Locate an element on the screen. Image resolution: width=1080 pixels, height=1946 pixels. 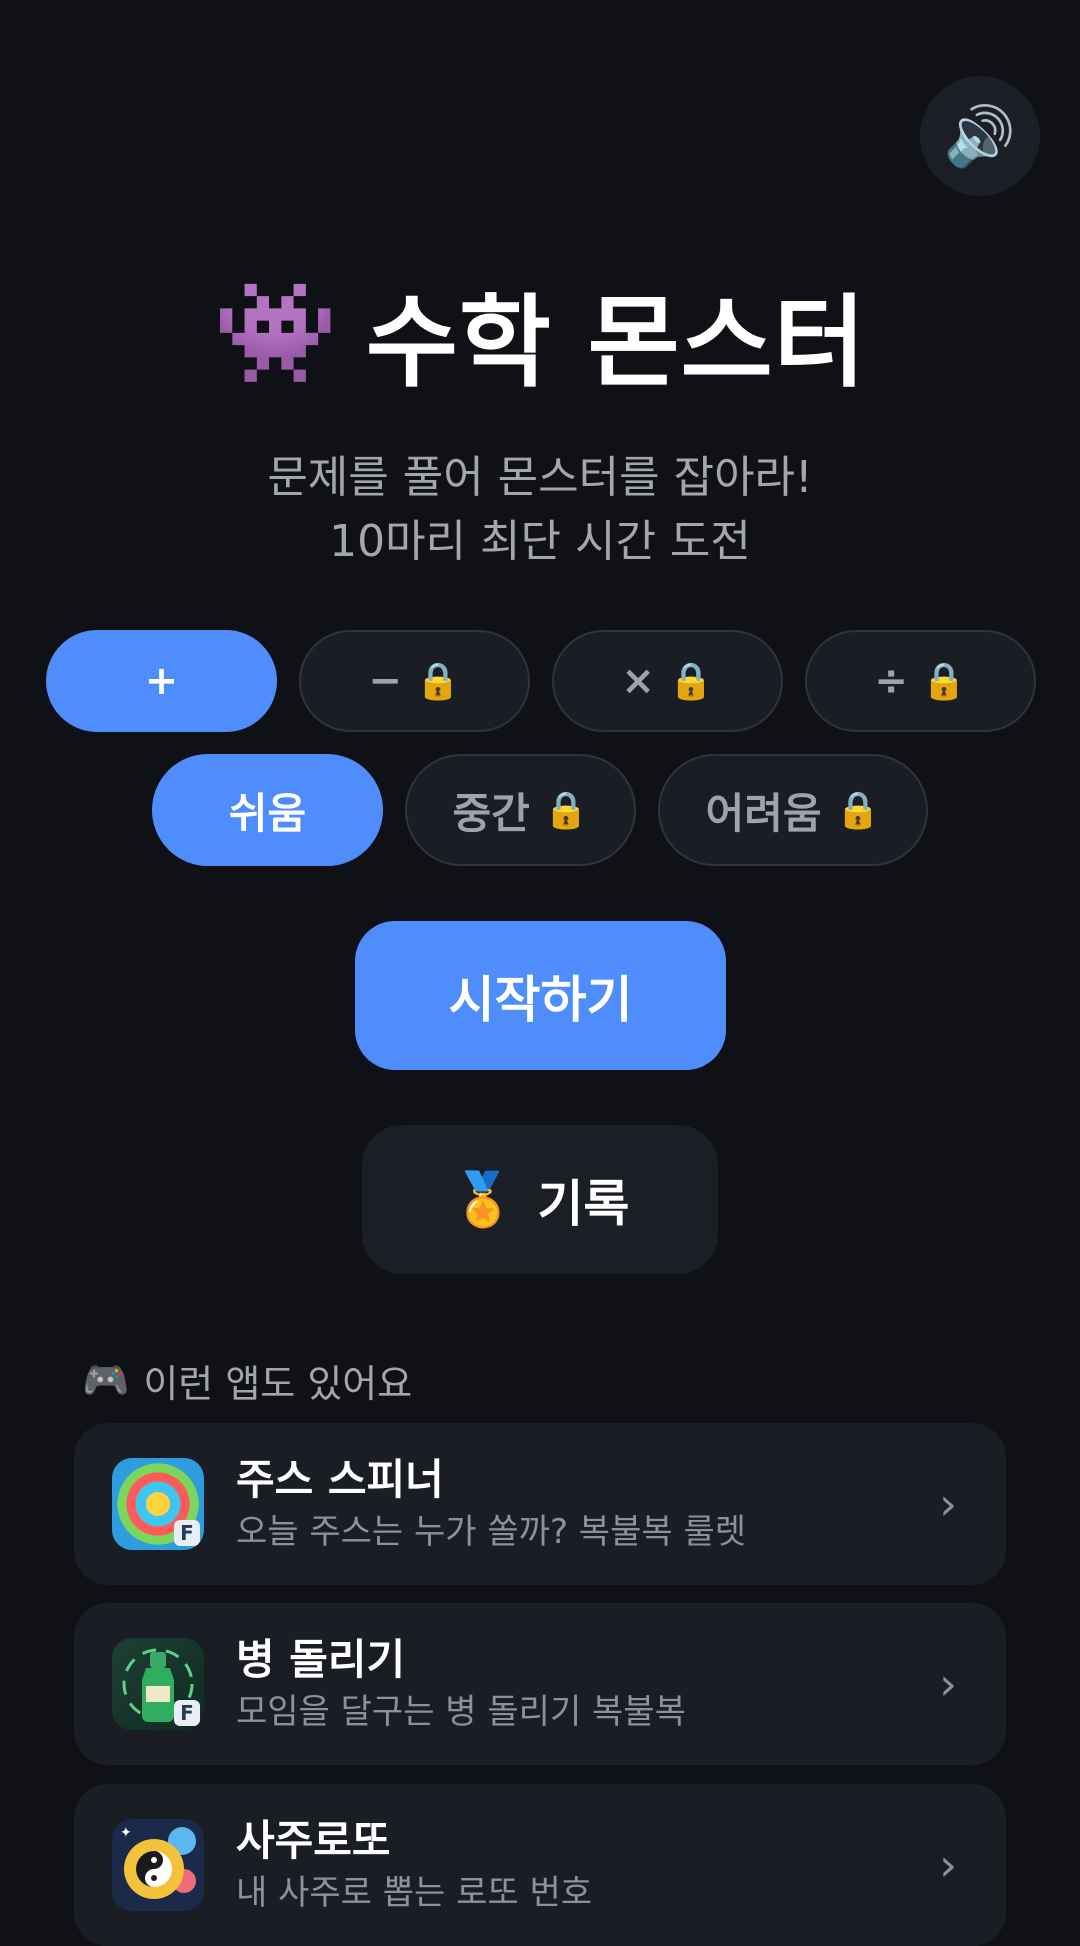
operation-add-button: + is located at coordinates (161, 681).